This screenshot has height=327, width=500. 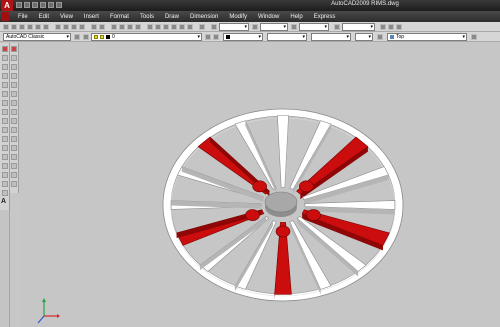 What do you see at coordinates (38, 27) in the screenshot?
I see `preview-icon` at bounding box center [38, 27].